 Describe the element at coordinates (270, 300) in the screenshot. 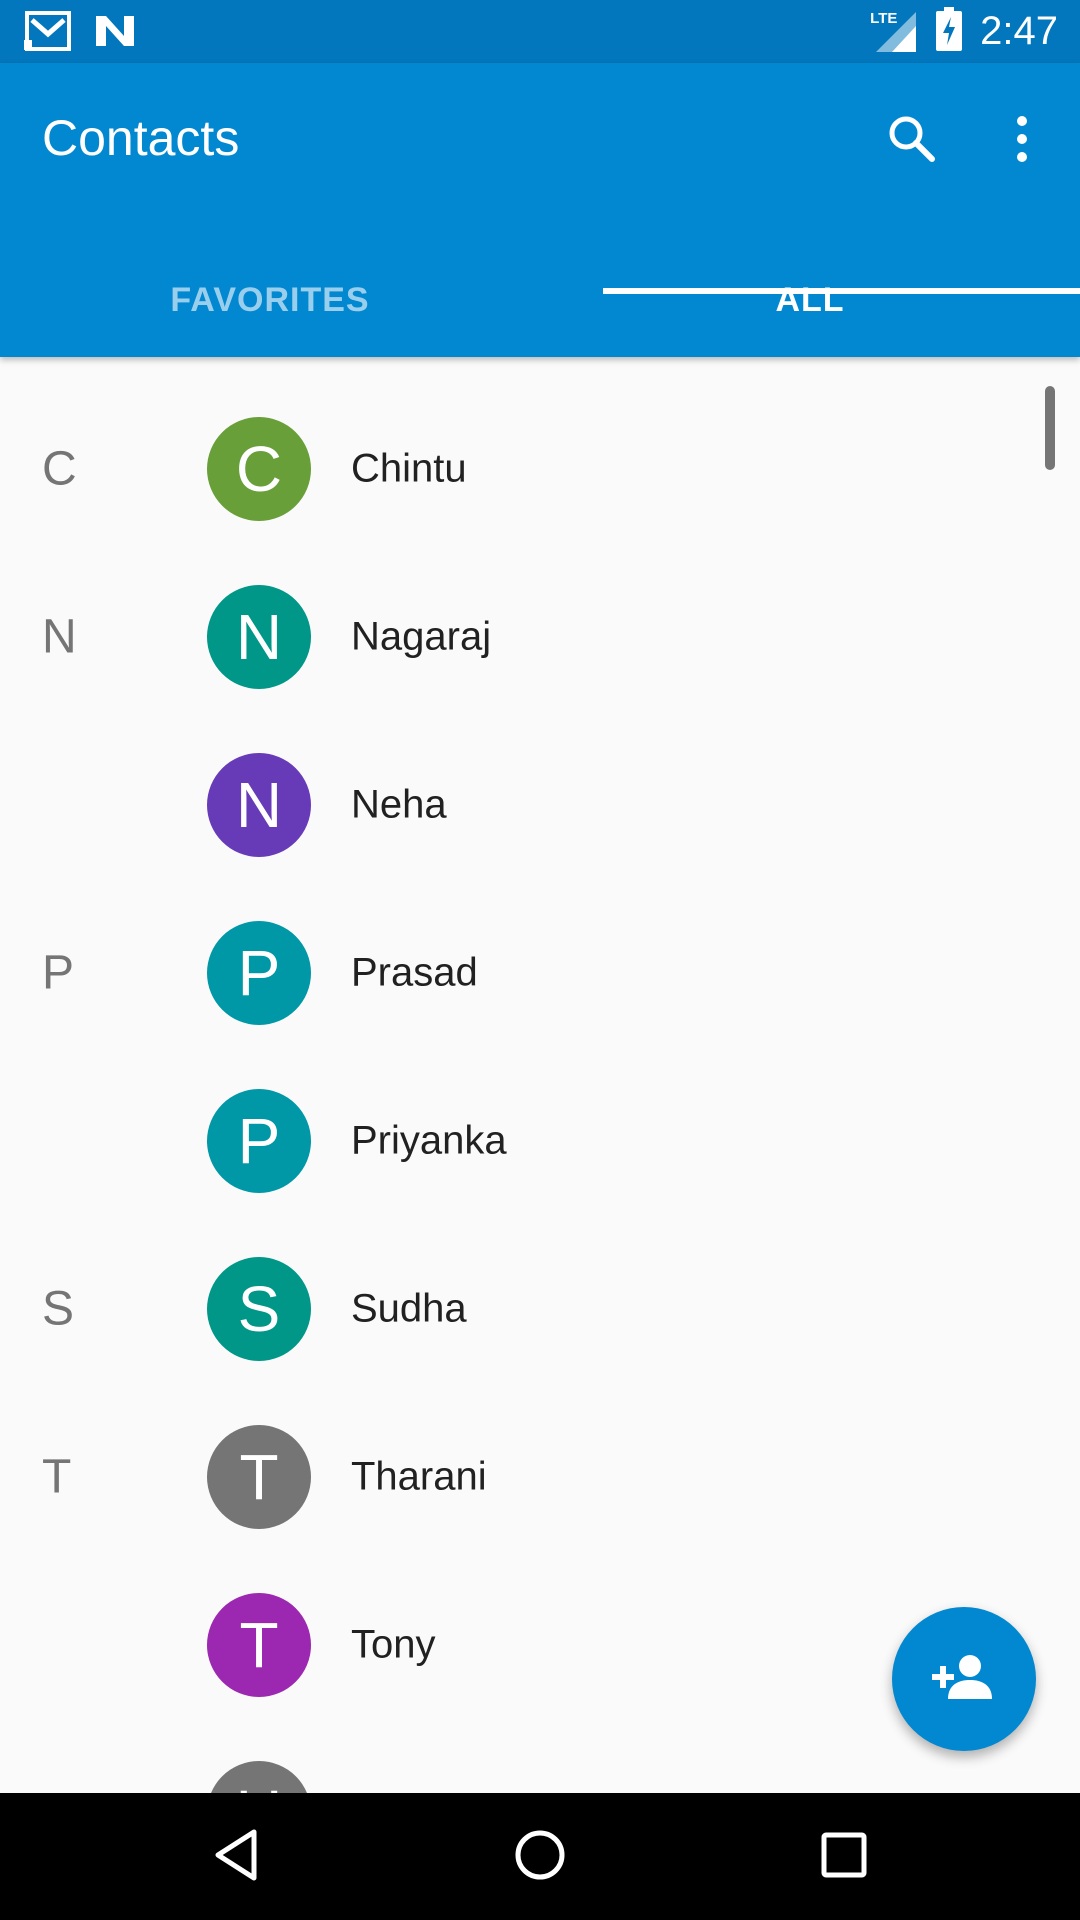

I see `tab-favorites: FAVORITES` at that location.